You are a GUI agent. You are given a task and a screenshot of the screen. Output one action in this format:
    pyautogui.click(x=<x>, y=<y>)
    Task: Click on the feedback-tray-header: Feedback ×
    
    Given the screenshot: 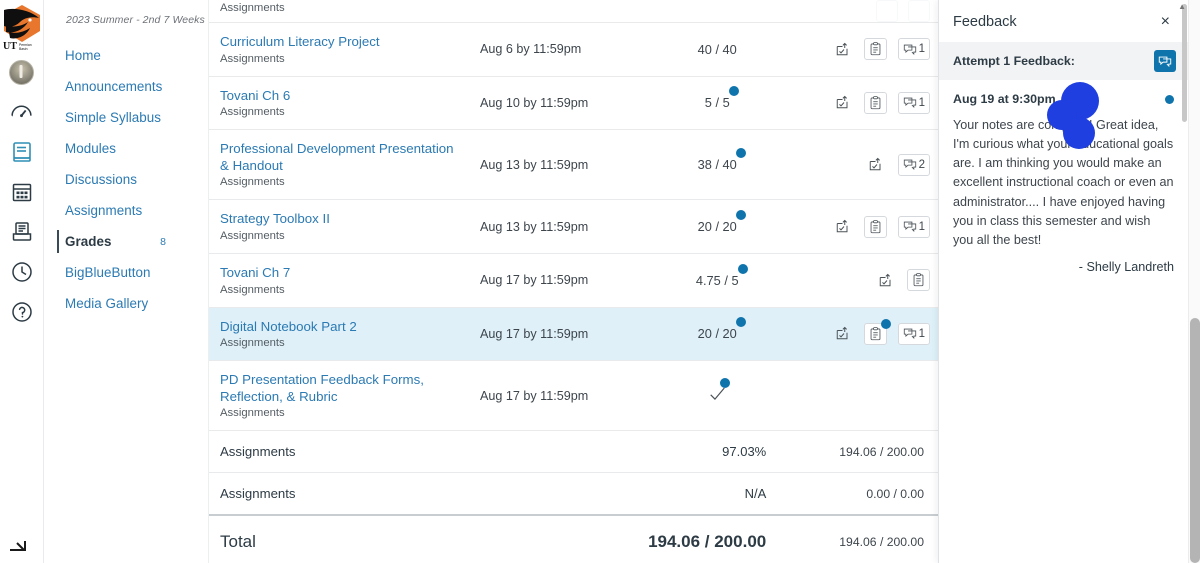 What is the action you would take?
    pyautogui.click(x=1063, y=21)
    